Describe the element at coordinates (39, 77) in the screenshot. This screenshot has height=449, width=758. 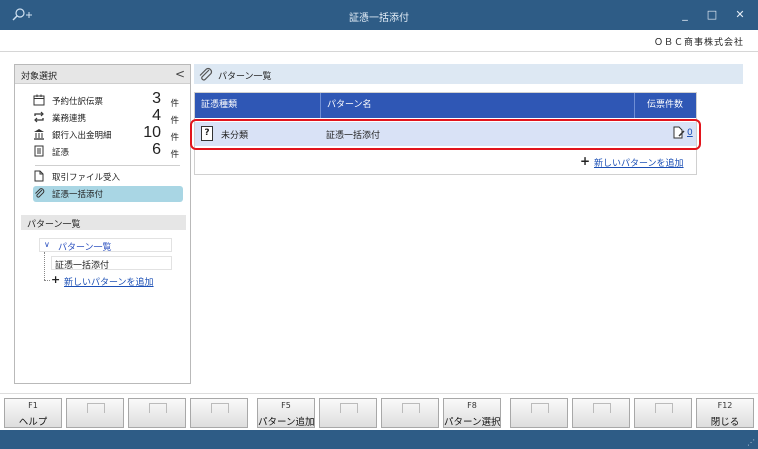
I see `panel-title: 対象選択` at that location.